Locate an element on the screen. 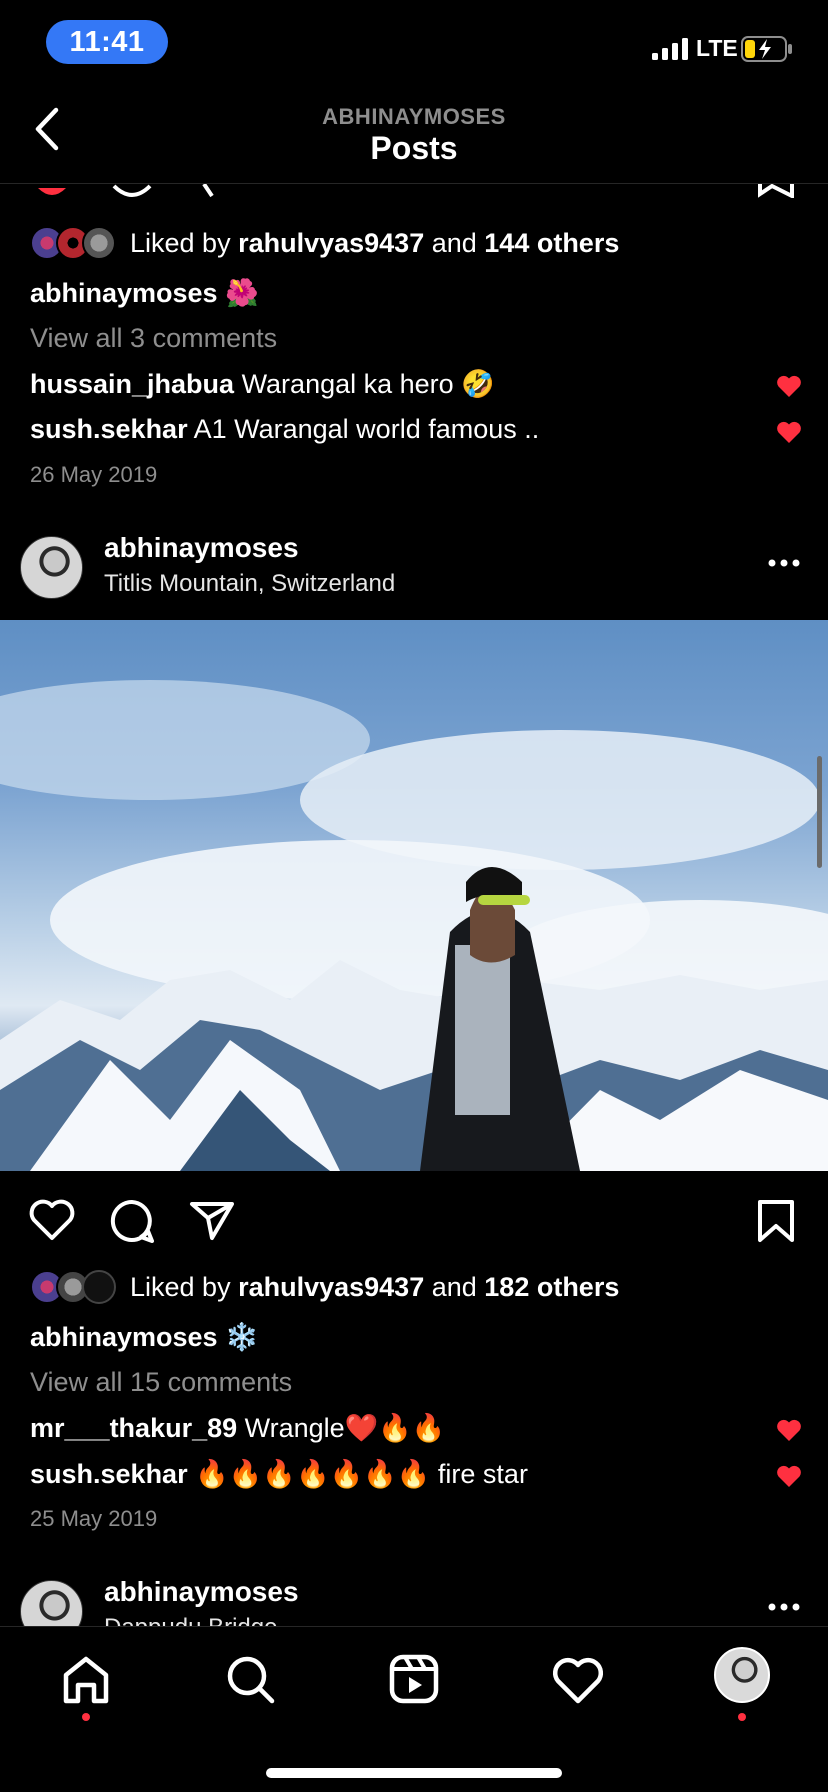 Image resolution: width=828 pixels, height=1792 pixels. bottom-tab-bar is located at coordinates (414, 1709).